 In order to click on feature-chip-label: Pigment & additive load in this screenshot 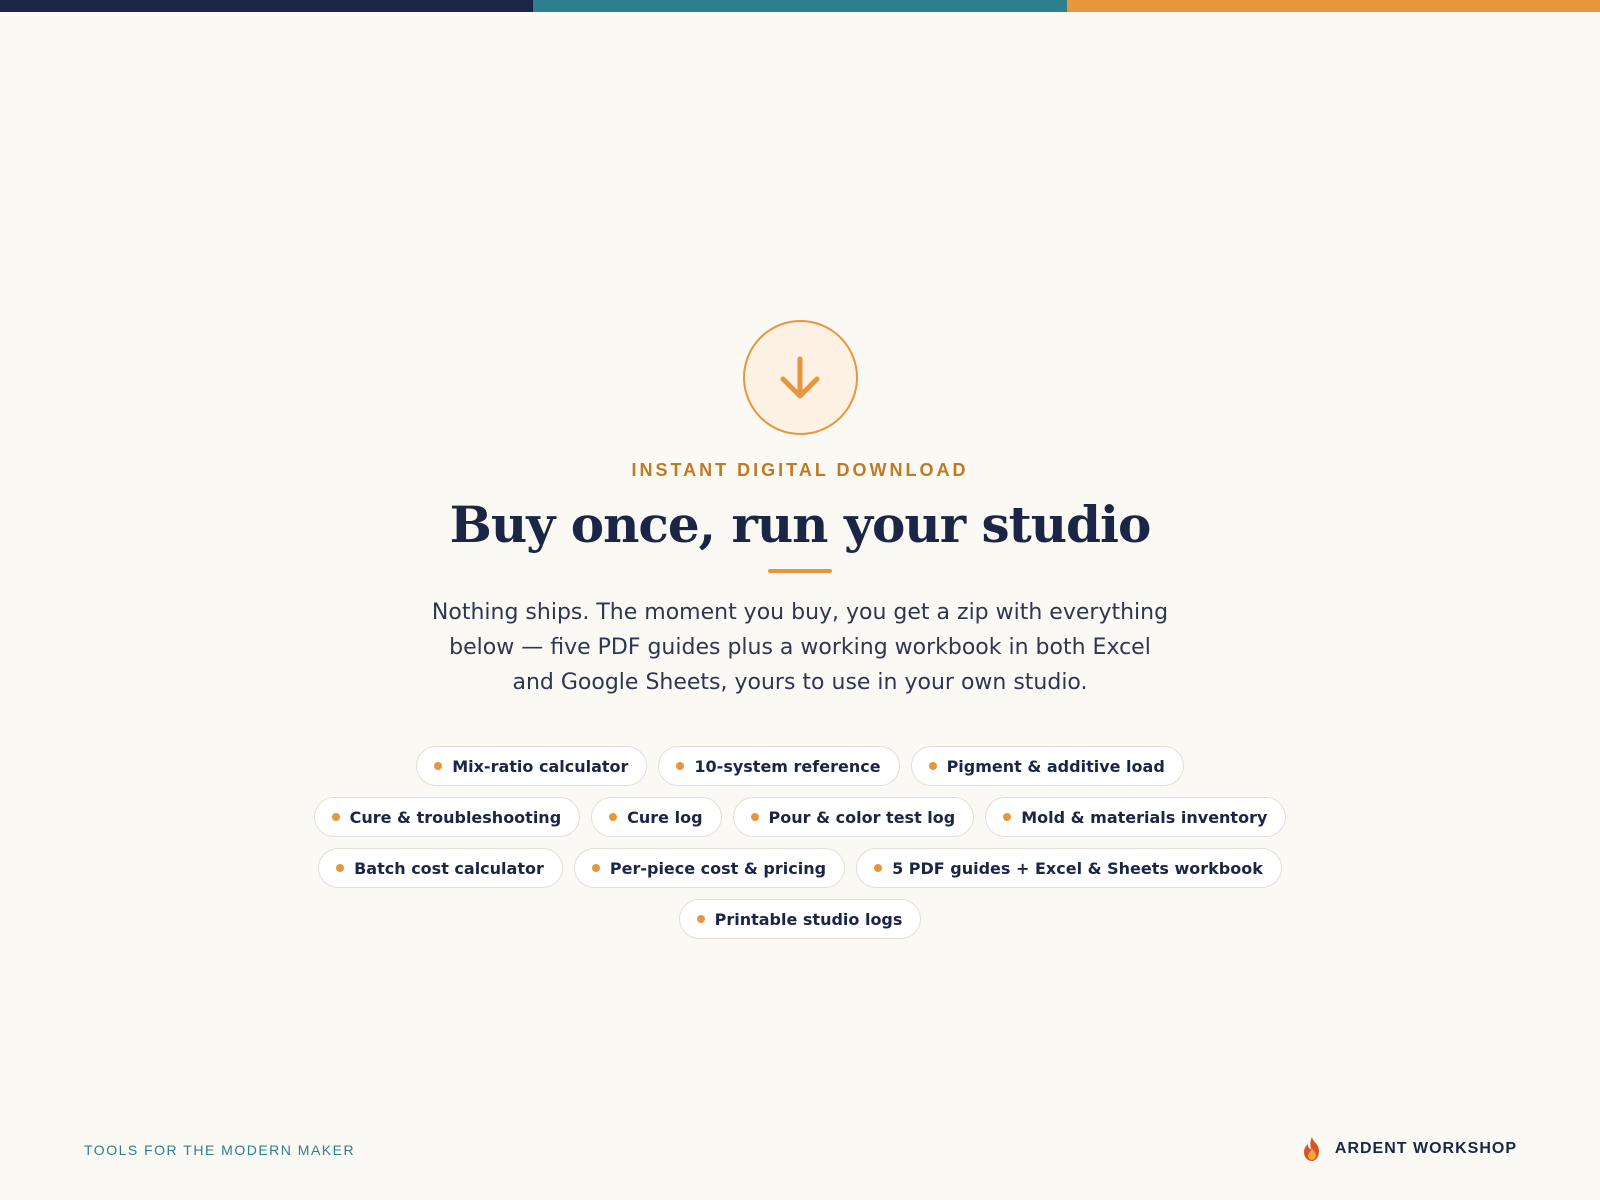, I will do `click(1055, 766)`.